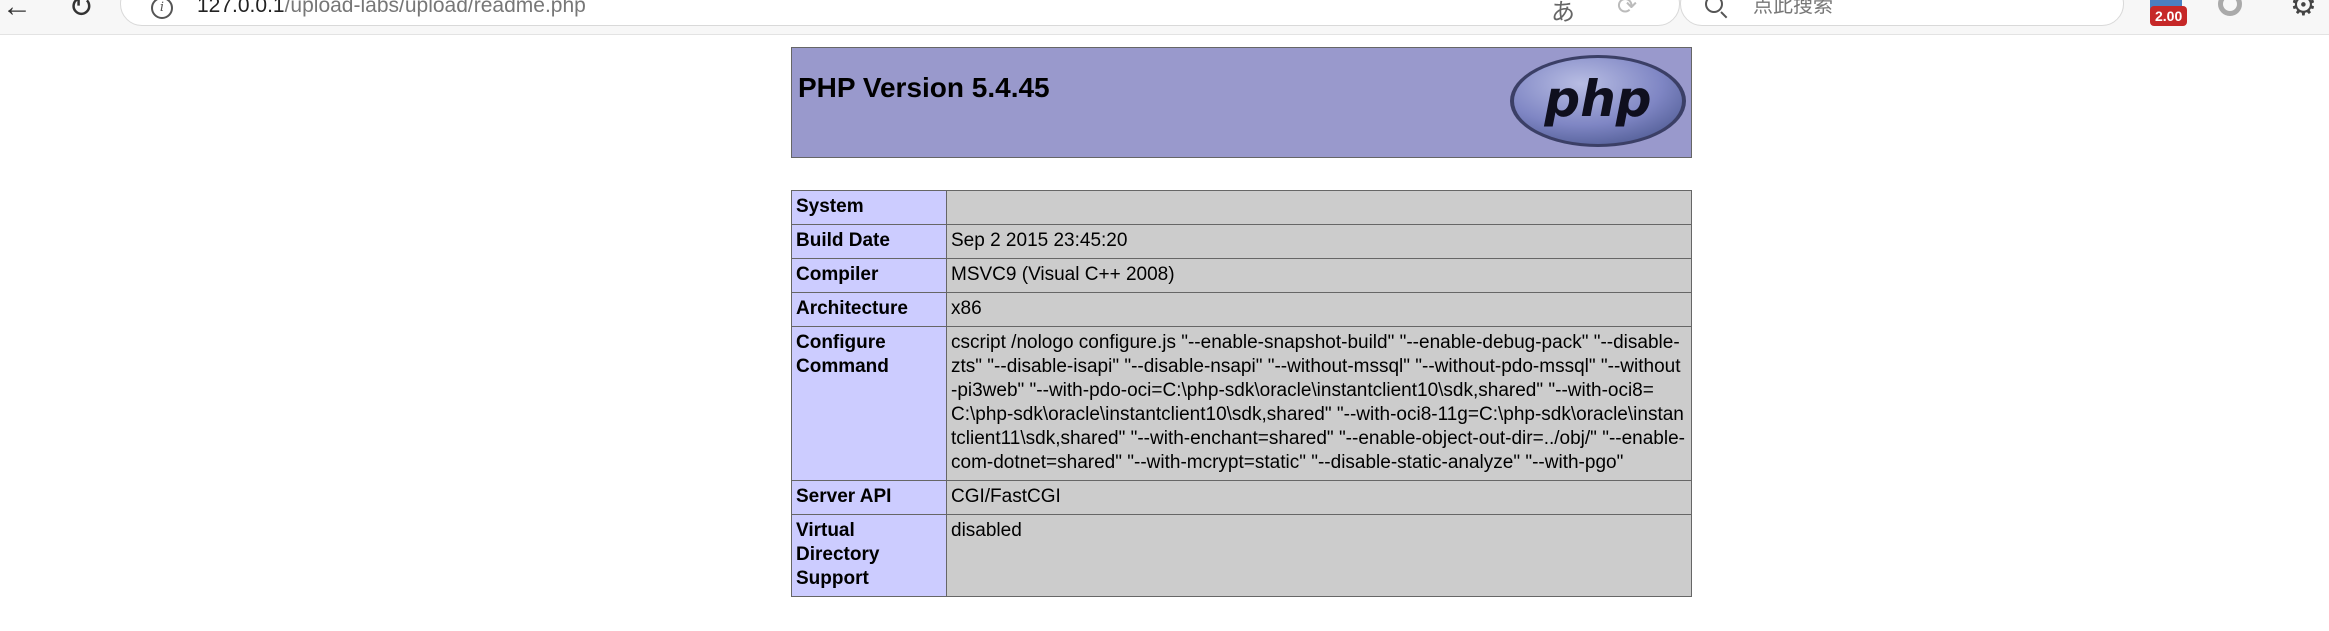 This screenshot has height=631, width=2329. What do you see at coordinates (1319, 241) in the screenshot?
I see `row-value: Sep 2 2015 23:45:20` at bounding box center [1319, 241].